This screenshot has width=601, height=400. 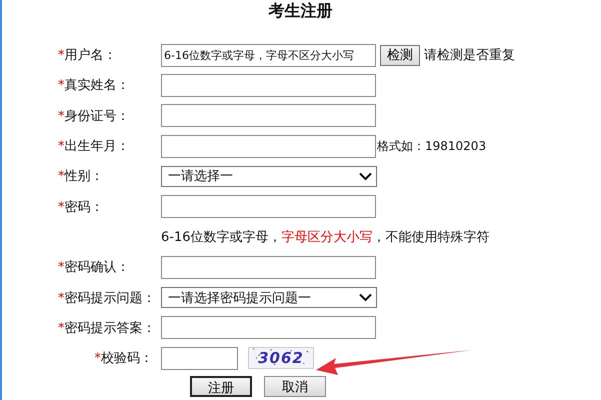 What do you see at coordinates (94, 85) in the screenshot?
I see `field-label: *真实姓名：` at bounding box center [94, 85].